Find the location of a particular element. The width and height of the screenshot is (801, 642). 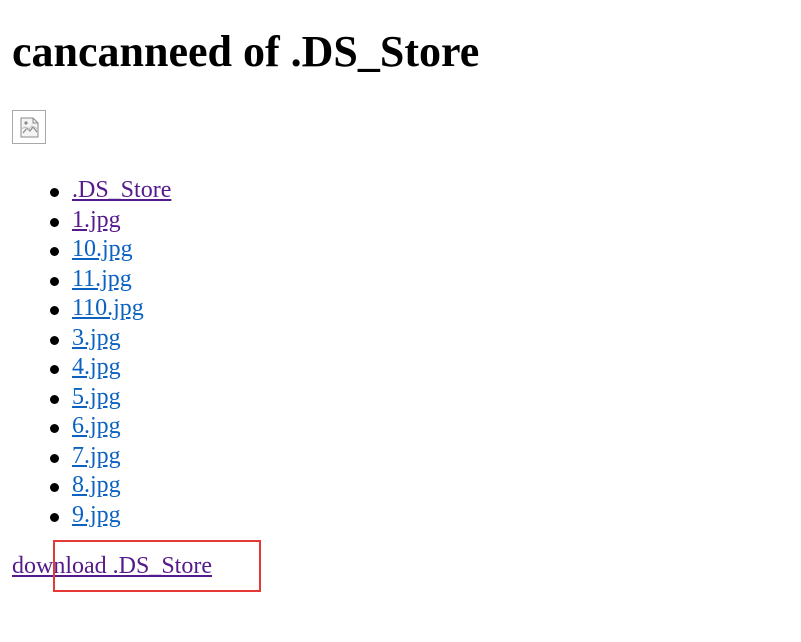

list-item: 1.jpg is located at coordinates (110, 221).